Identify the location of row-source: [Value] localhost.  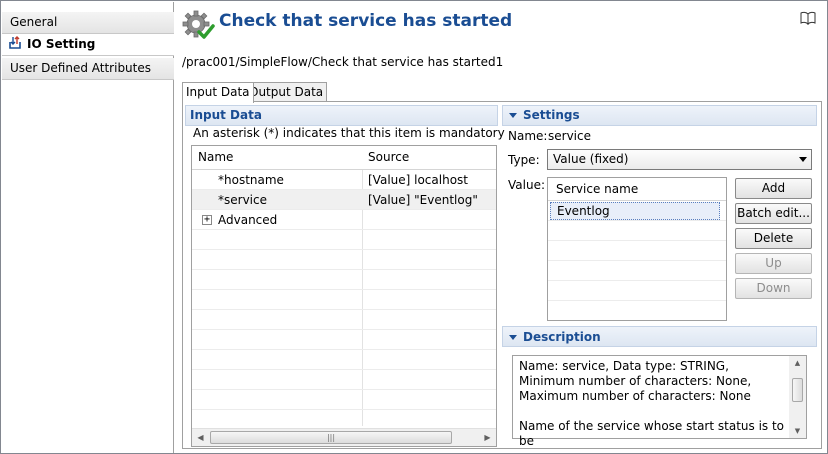
(418, 180).